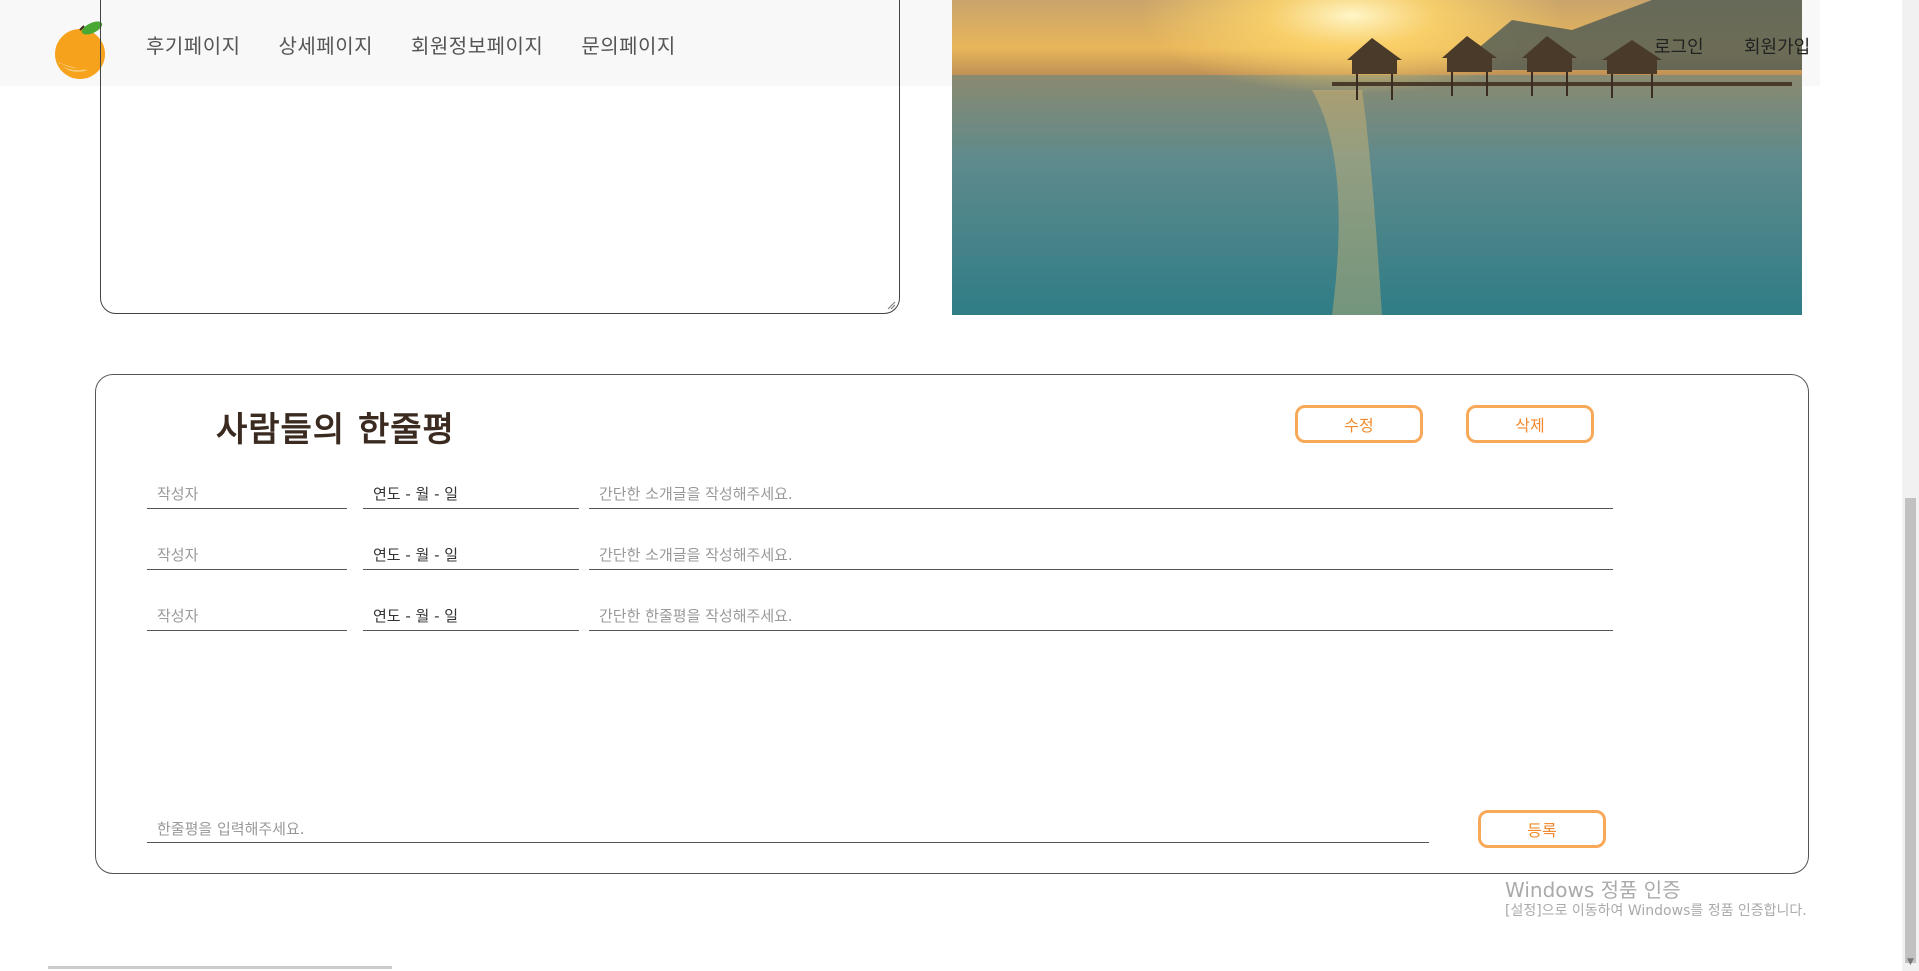 The width and height of the screenshot is (1919, 971). Describe the element at coordinates (1910, 730) in the screenshot. I see `scrollbar-thumb` at that location.